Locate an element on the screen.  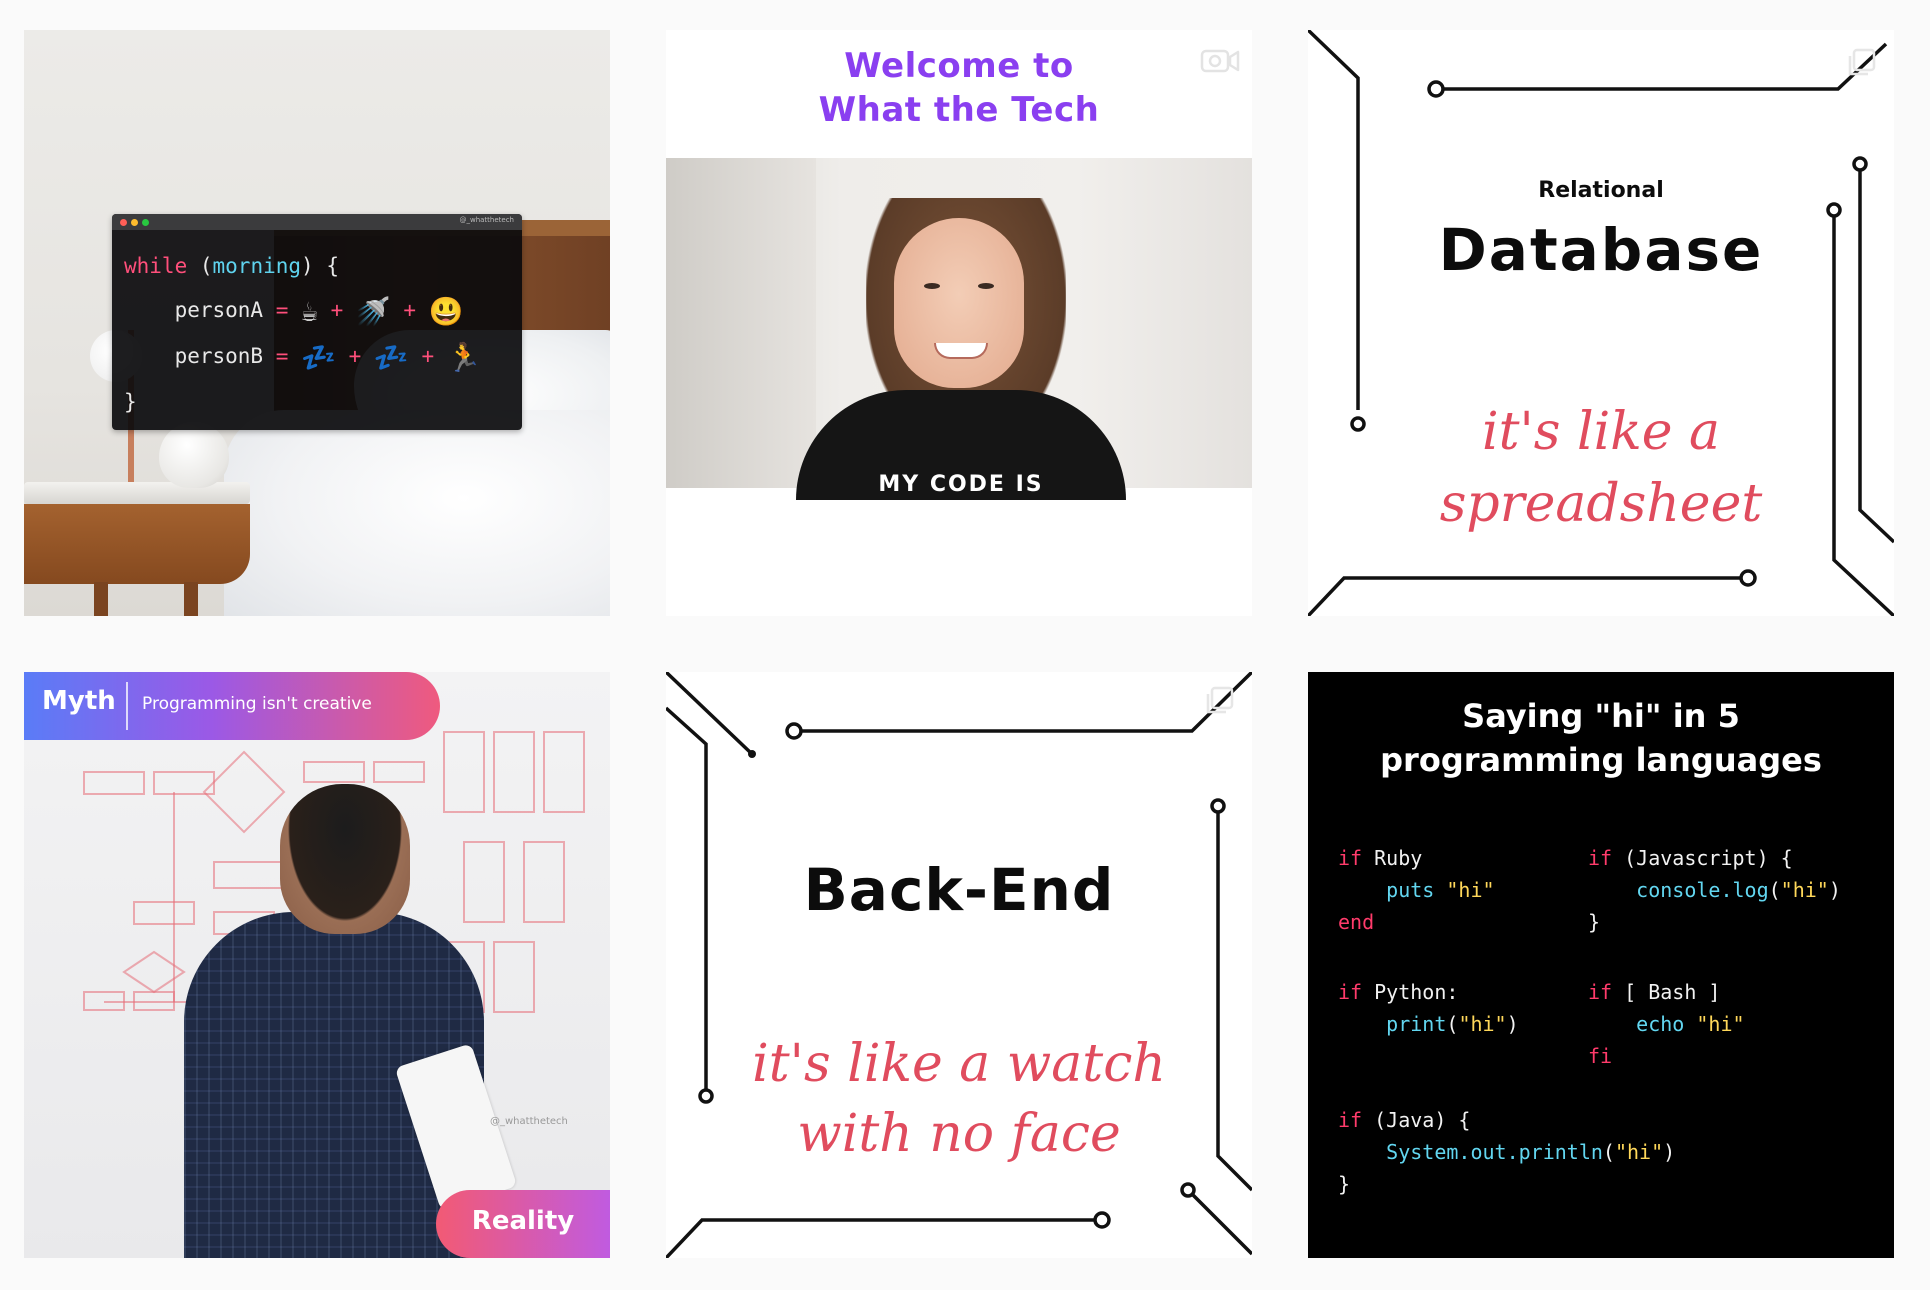
code-condition: [ Bash ] is located at coordinates (1672, 992).